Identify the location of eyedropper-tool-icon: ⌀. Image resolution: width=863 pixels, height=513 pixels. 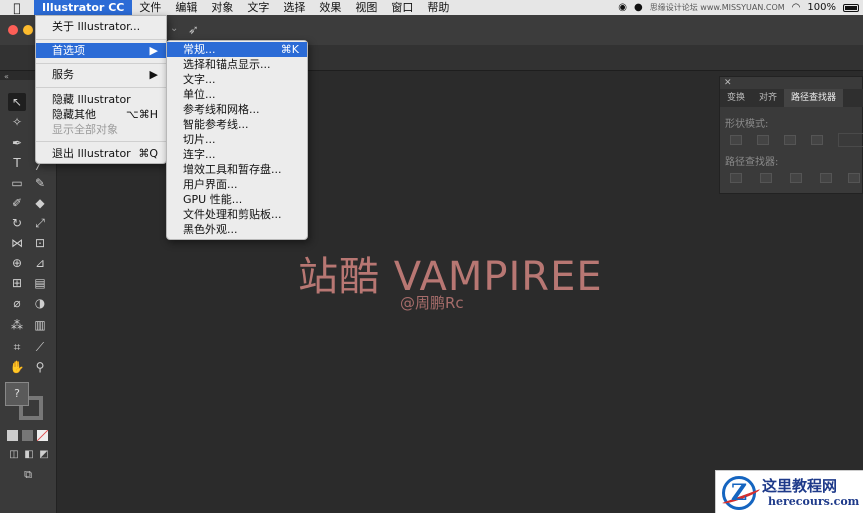
(17, 303).